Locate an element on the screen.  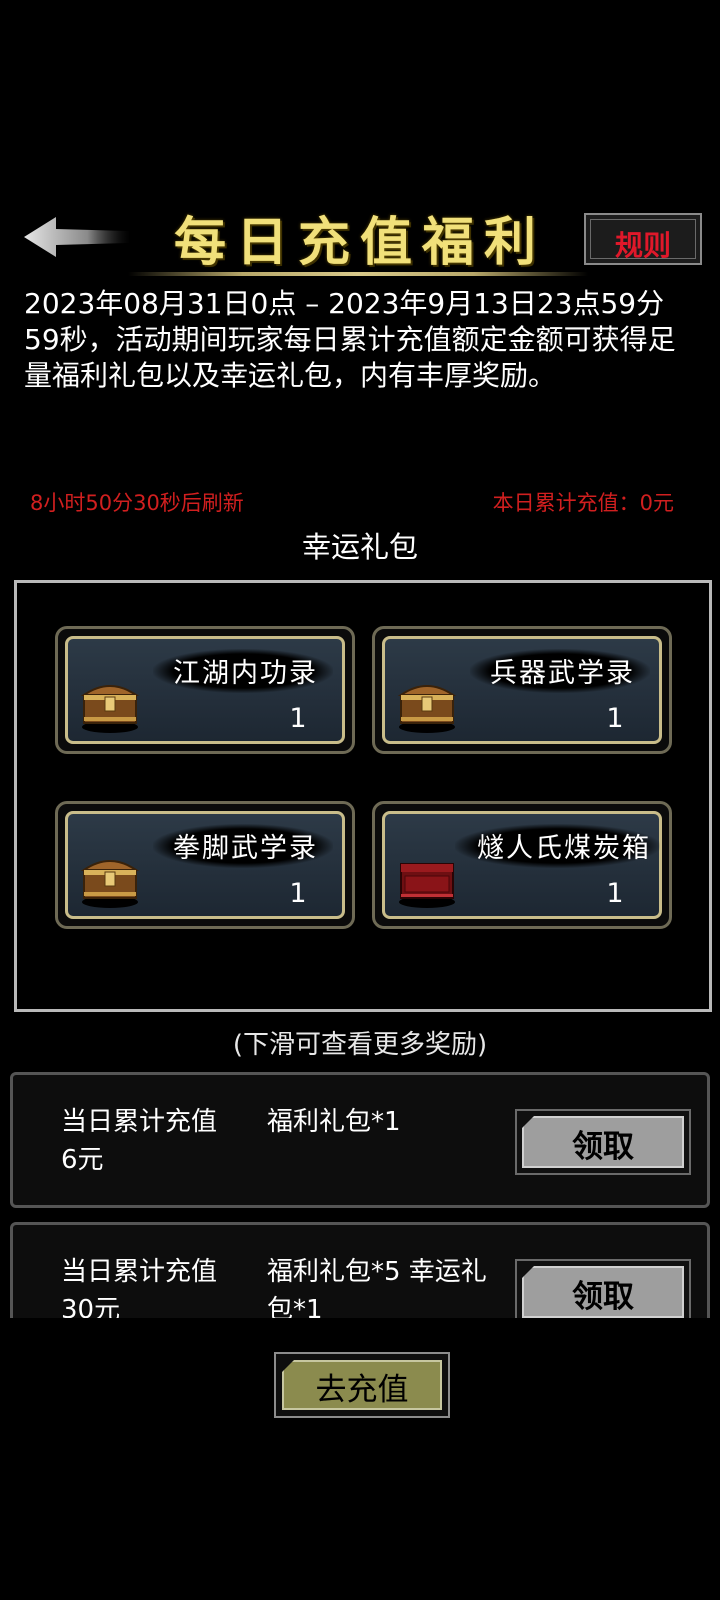
rules-button: 规则 is located at coordinates (643, 239).